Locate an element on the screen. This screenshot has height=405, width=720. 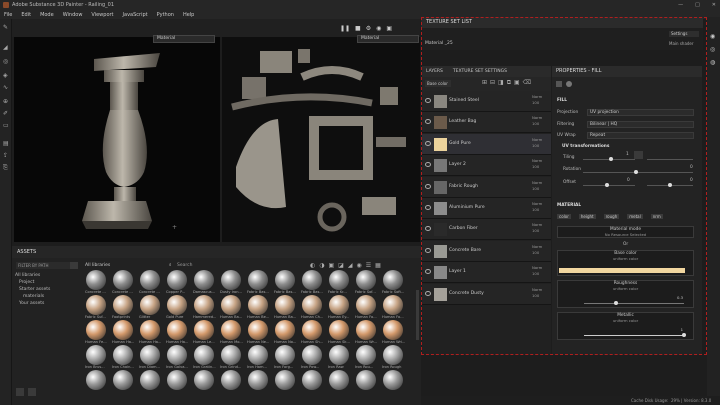
render-icon: ■ is located at coordinates (358, 28).